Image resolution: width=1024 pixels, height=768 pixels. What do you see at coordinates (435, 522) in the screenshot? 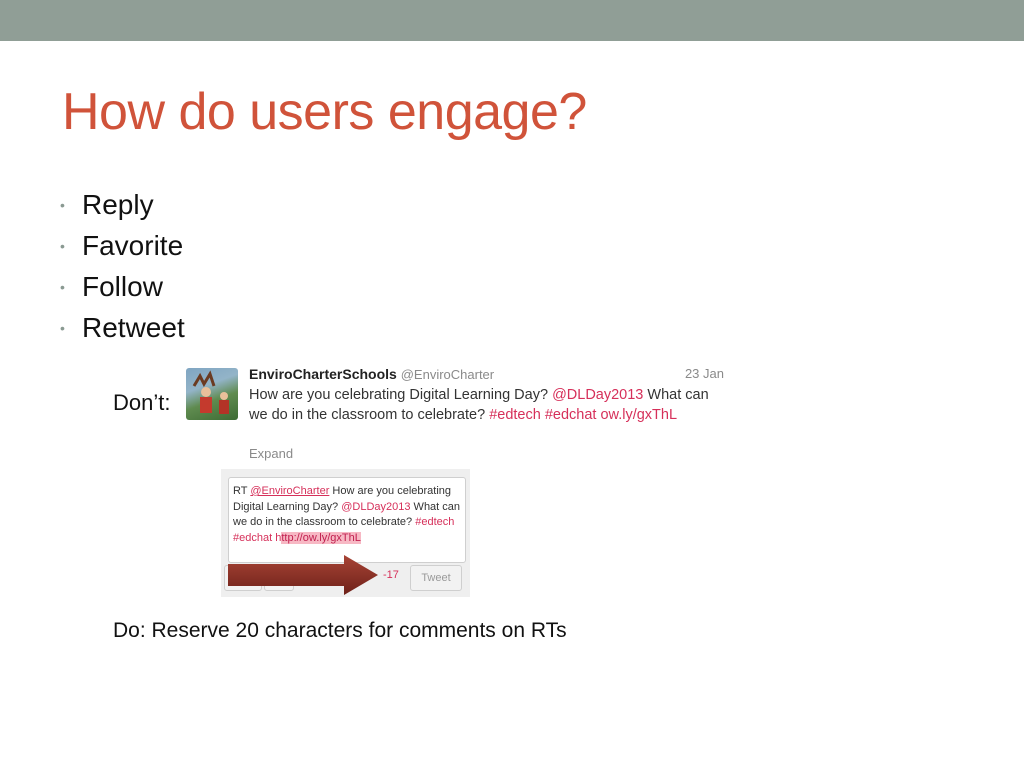
I see `compose-hashtag: #edtech` at bounding box center [435, 522].